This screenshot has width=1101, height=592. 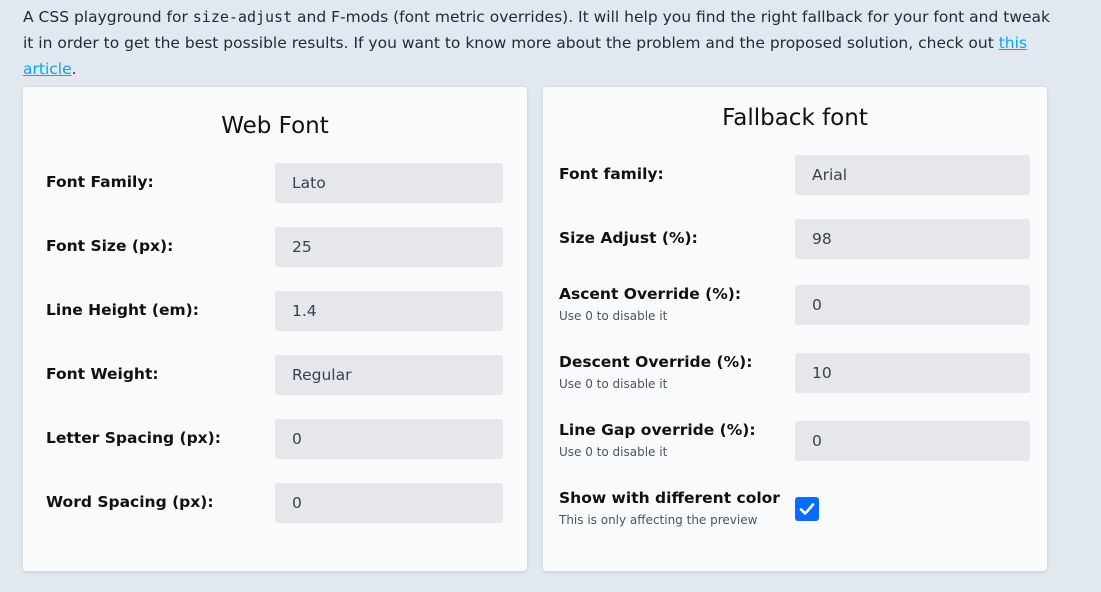 I want to click on web-font-size-input: 25, so click(x=389, y=247).